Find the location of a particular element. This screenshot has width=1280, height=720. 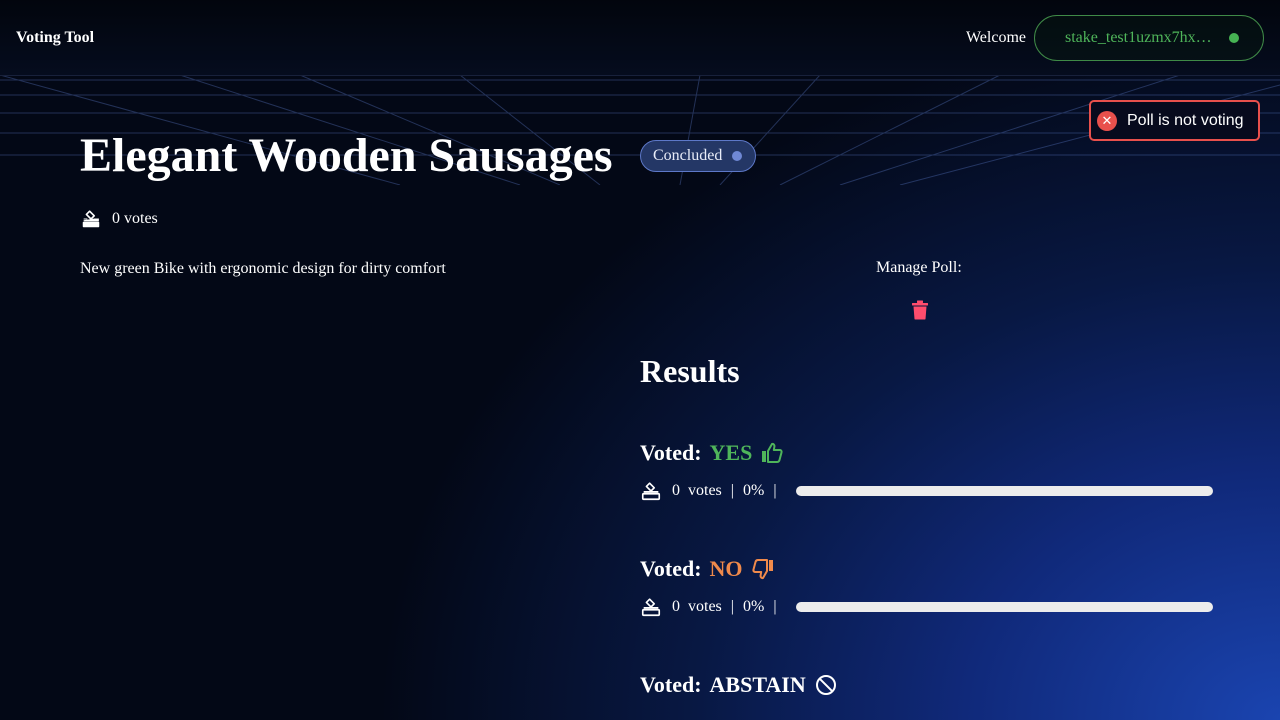

result-abstain: Voted: ABSTAIN is located at coordinates (920, 685).